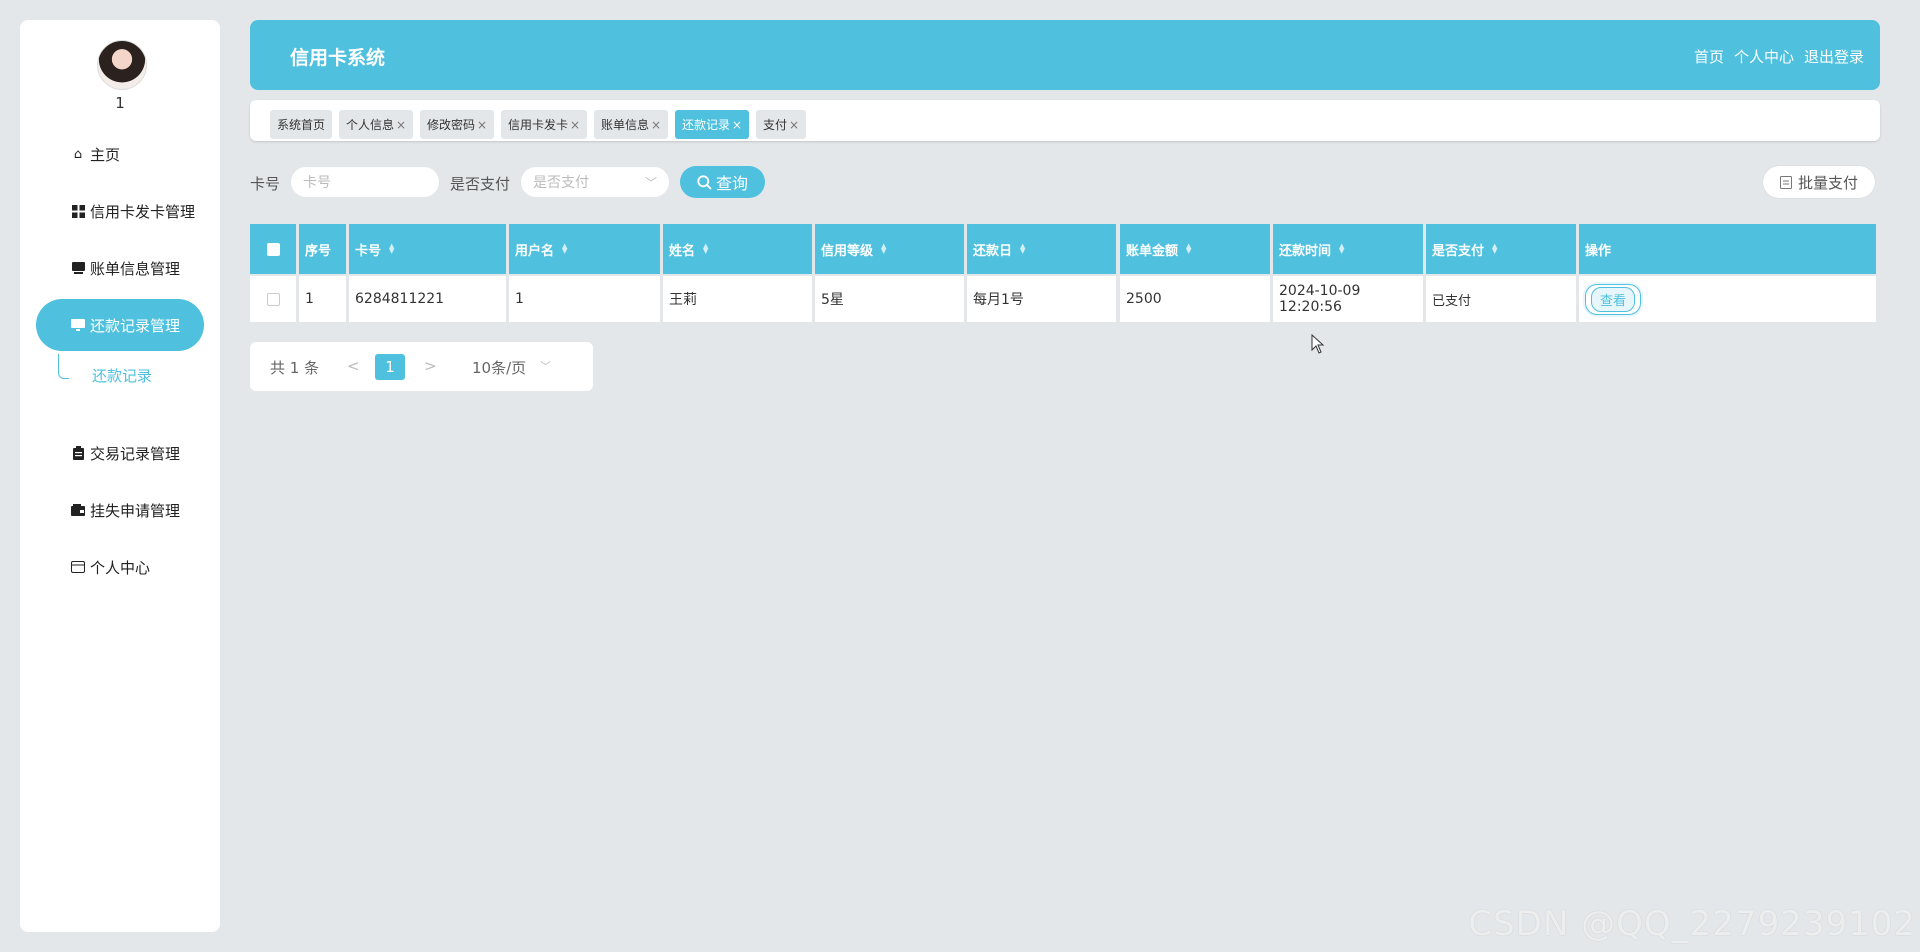 Image resolution: width=1920 pixels, height=952 pixels. I want to click on table-header-due-day: 还款日 ▲ ▼, so click(1041, 249).